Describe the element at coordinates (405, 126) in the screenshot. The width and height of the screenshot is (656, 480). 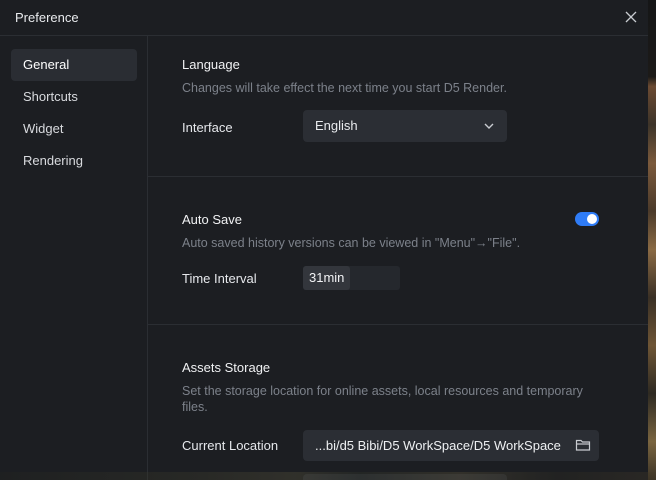
I see `interface-language-select: English` at that location.